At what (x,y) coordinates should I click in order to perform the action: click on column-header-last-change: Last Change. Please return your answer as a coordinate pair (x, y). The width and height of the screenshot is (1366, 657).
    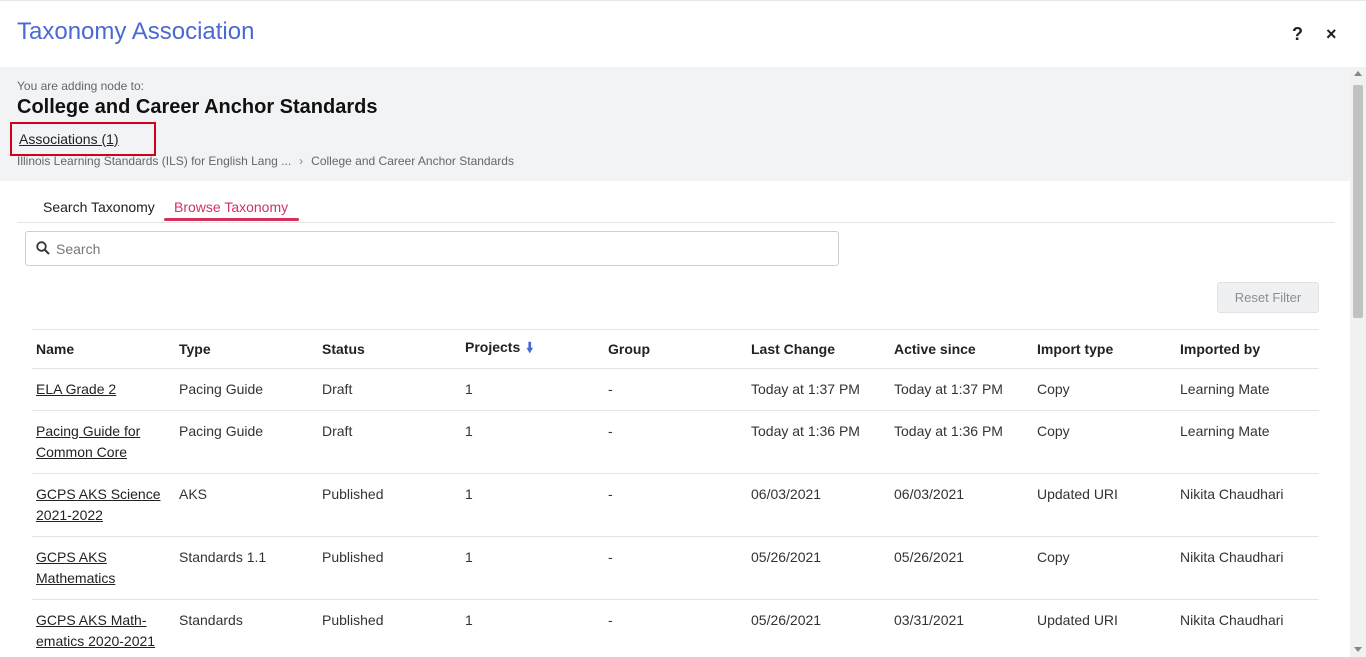
    Looking at the image, I should click on (818, 349).